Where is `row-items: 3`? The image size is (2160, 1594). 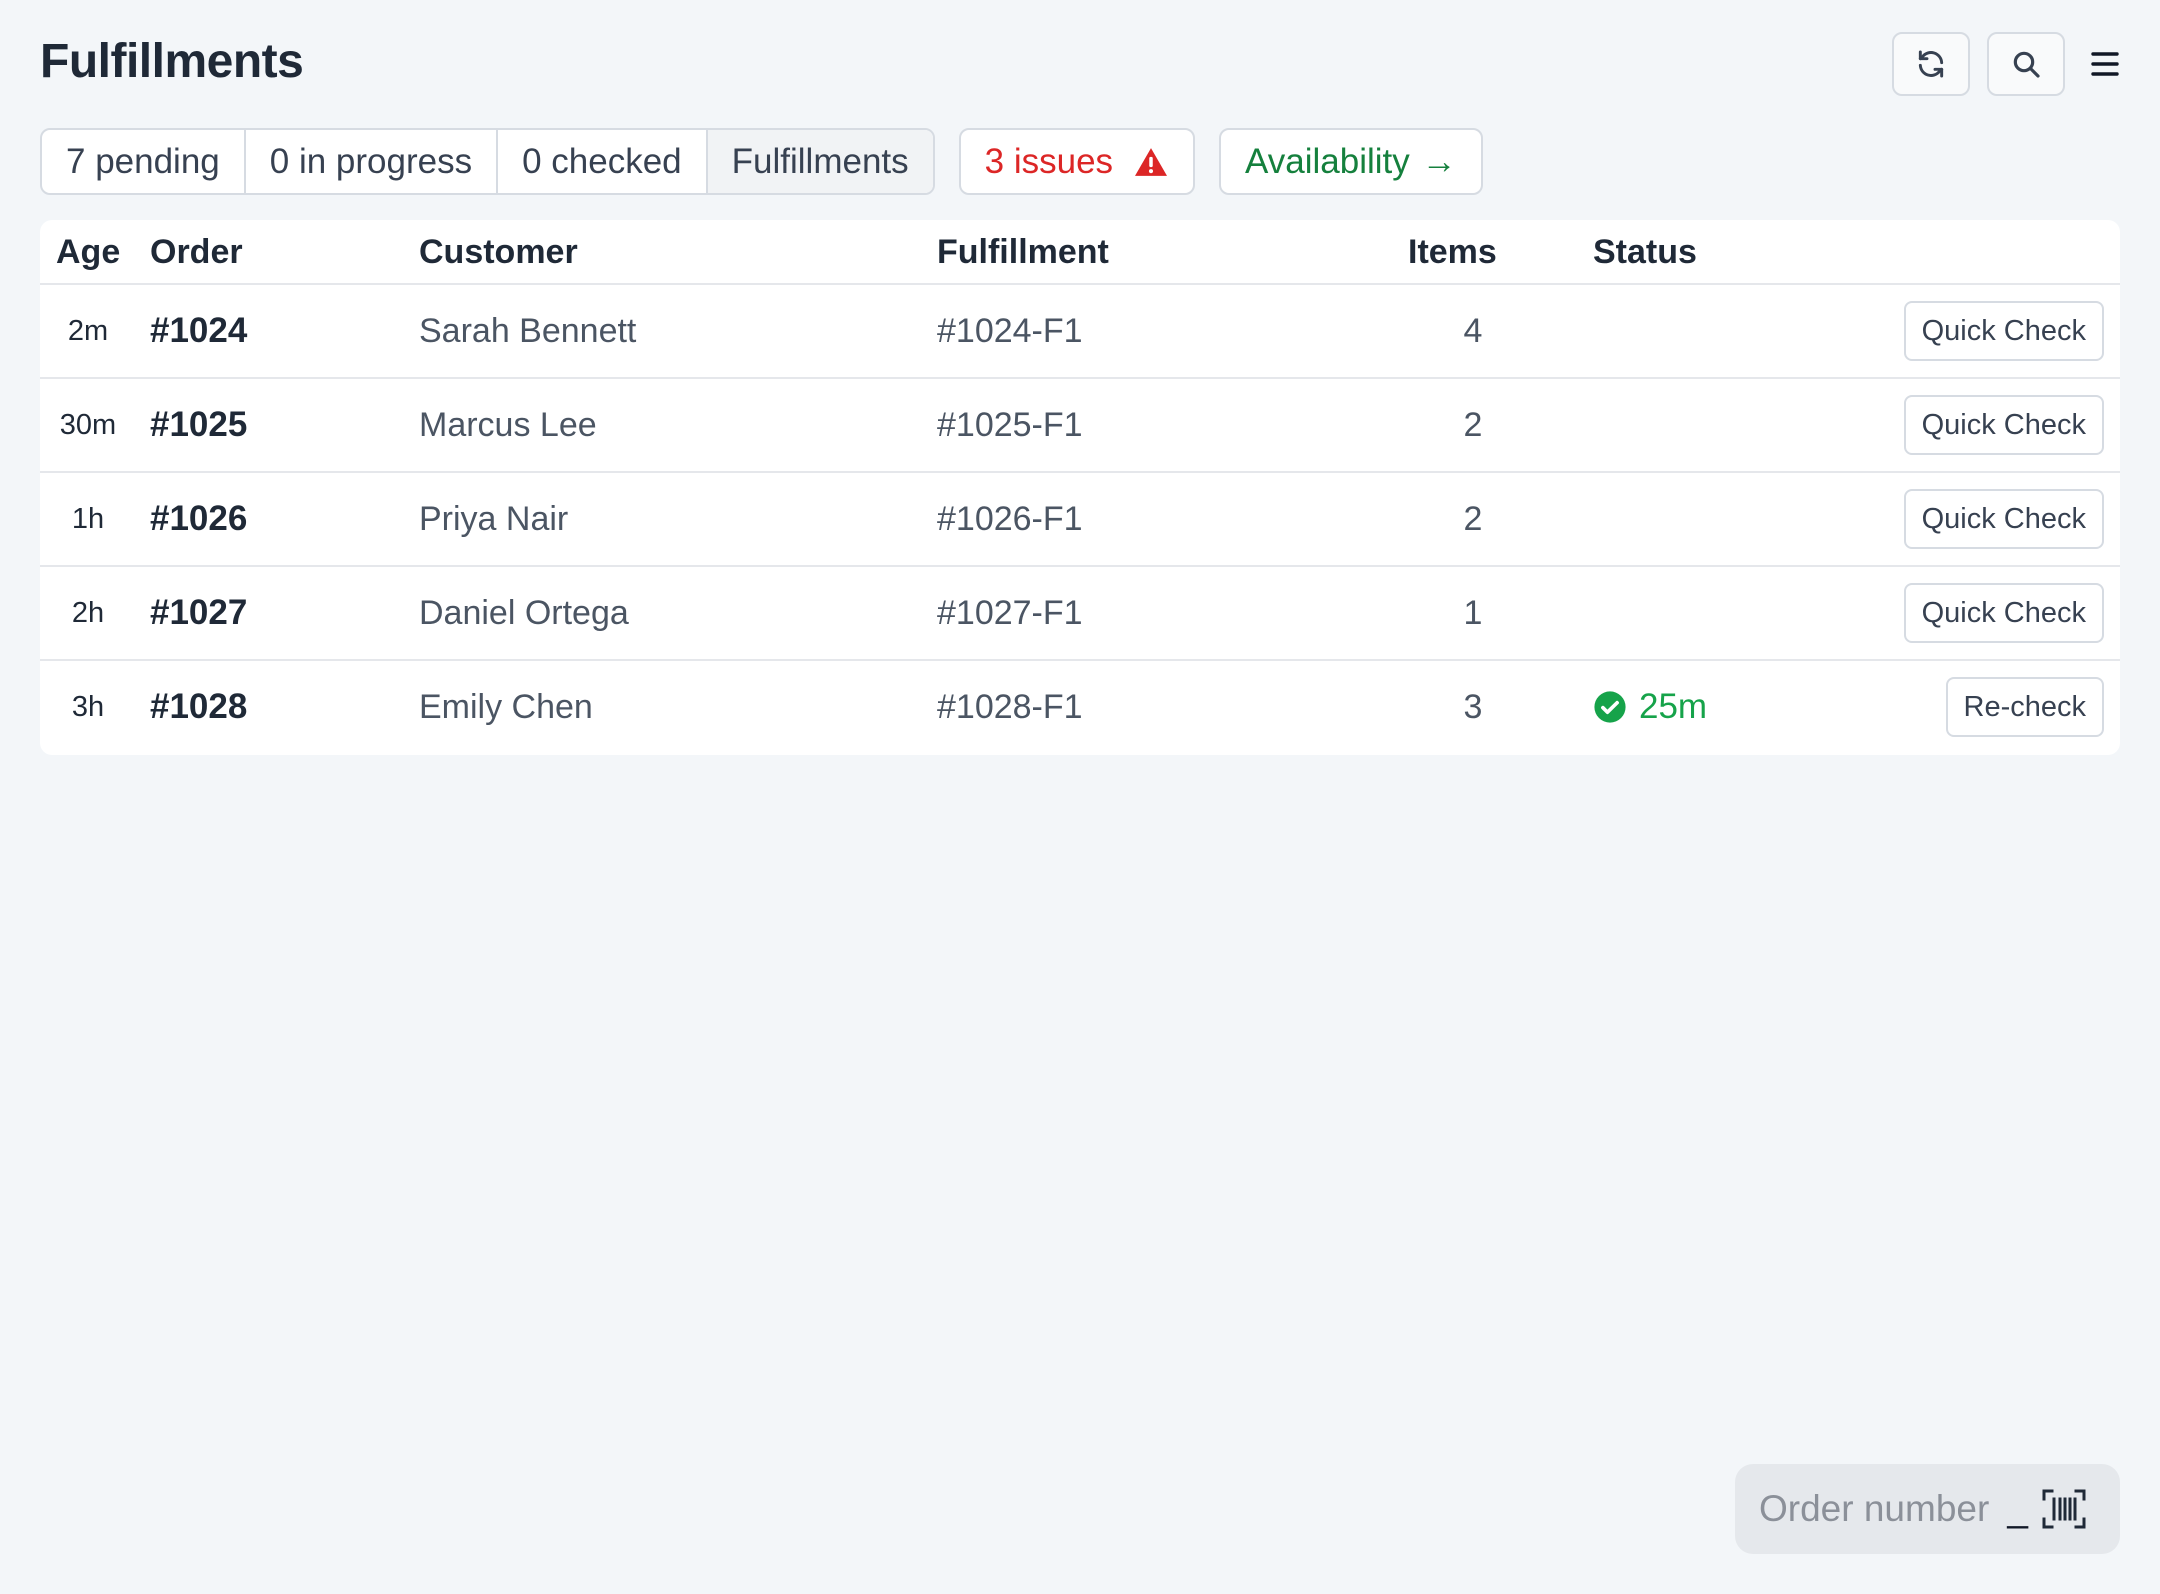
row-items: 3 is located at coordinates (1473, 706).